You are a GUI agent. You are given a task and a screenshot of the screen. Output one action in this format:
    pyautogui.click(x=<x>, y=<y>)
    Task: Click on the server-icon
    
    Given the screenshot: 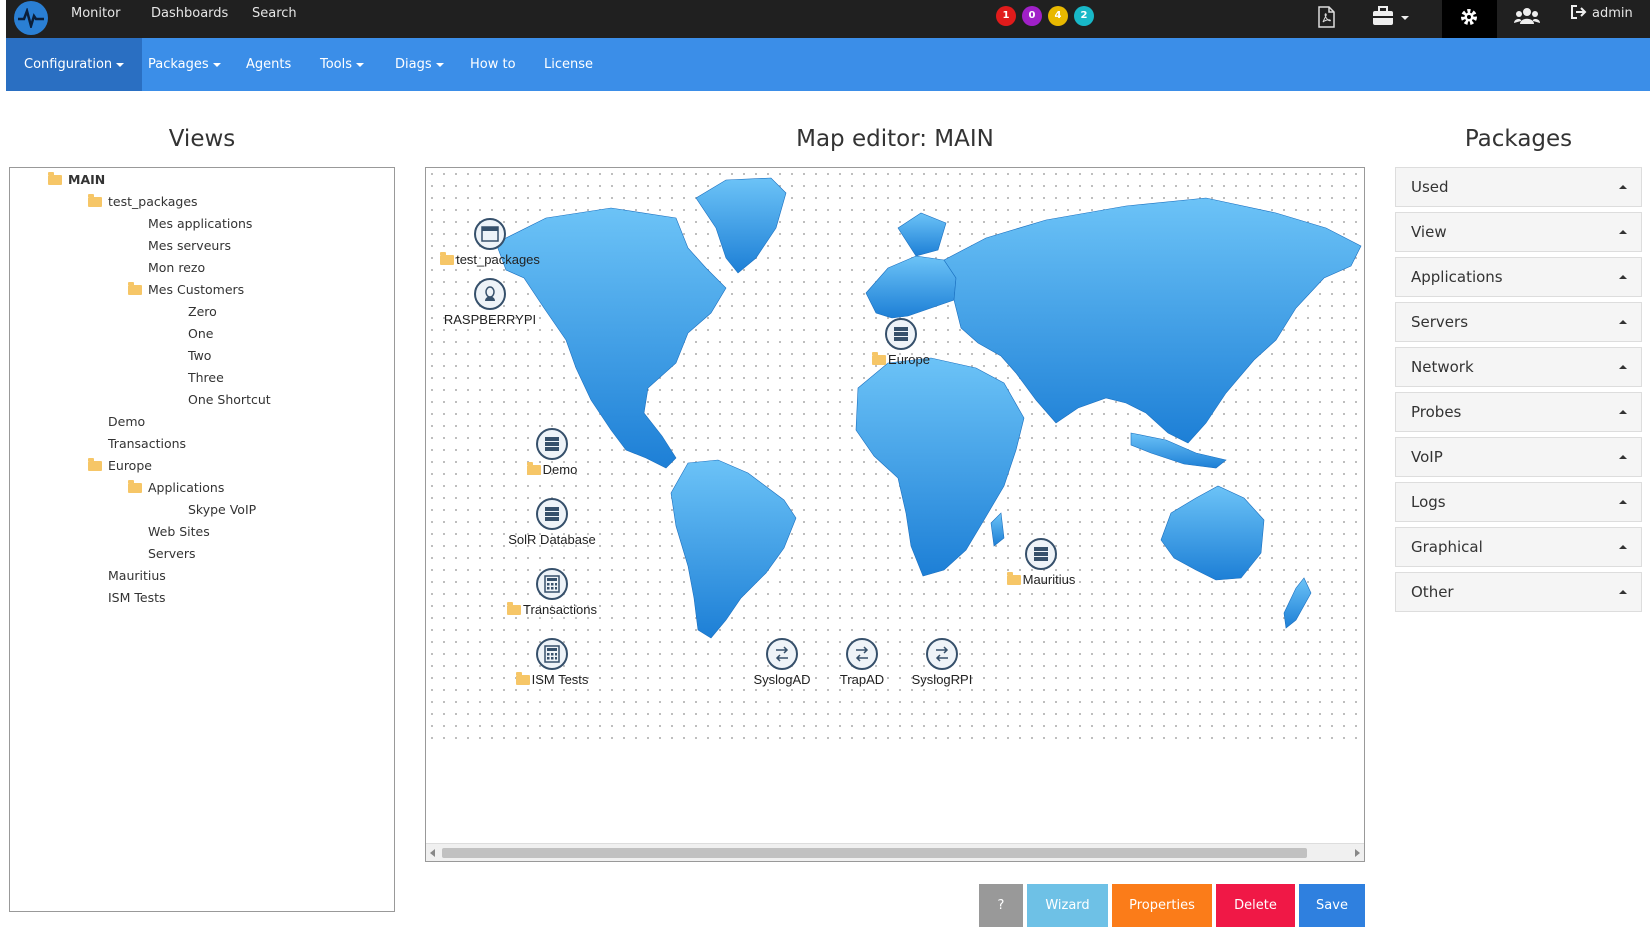 What is the action you would take?
    pyautogui.click(x=1041, y=554)
    